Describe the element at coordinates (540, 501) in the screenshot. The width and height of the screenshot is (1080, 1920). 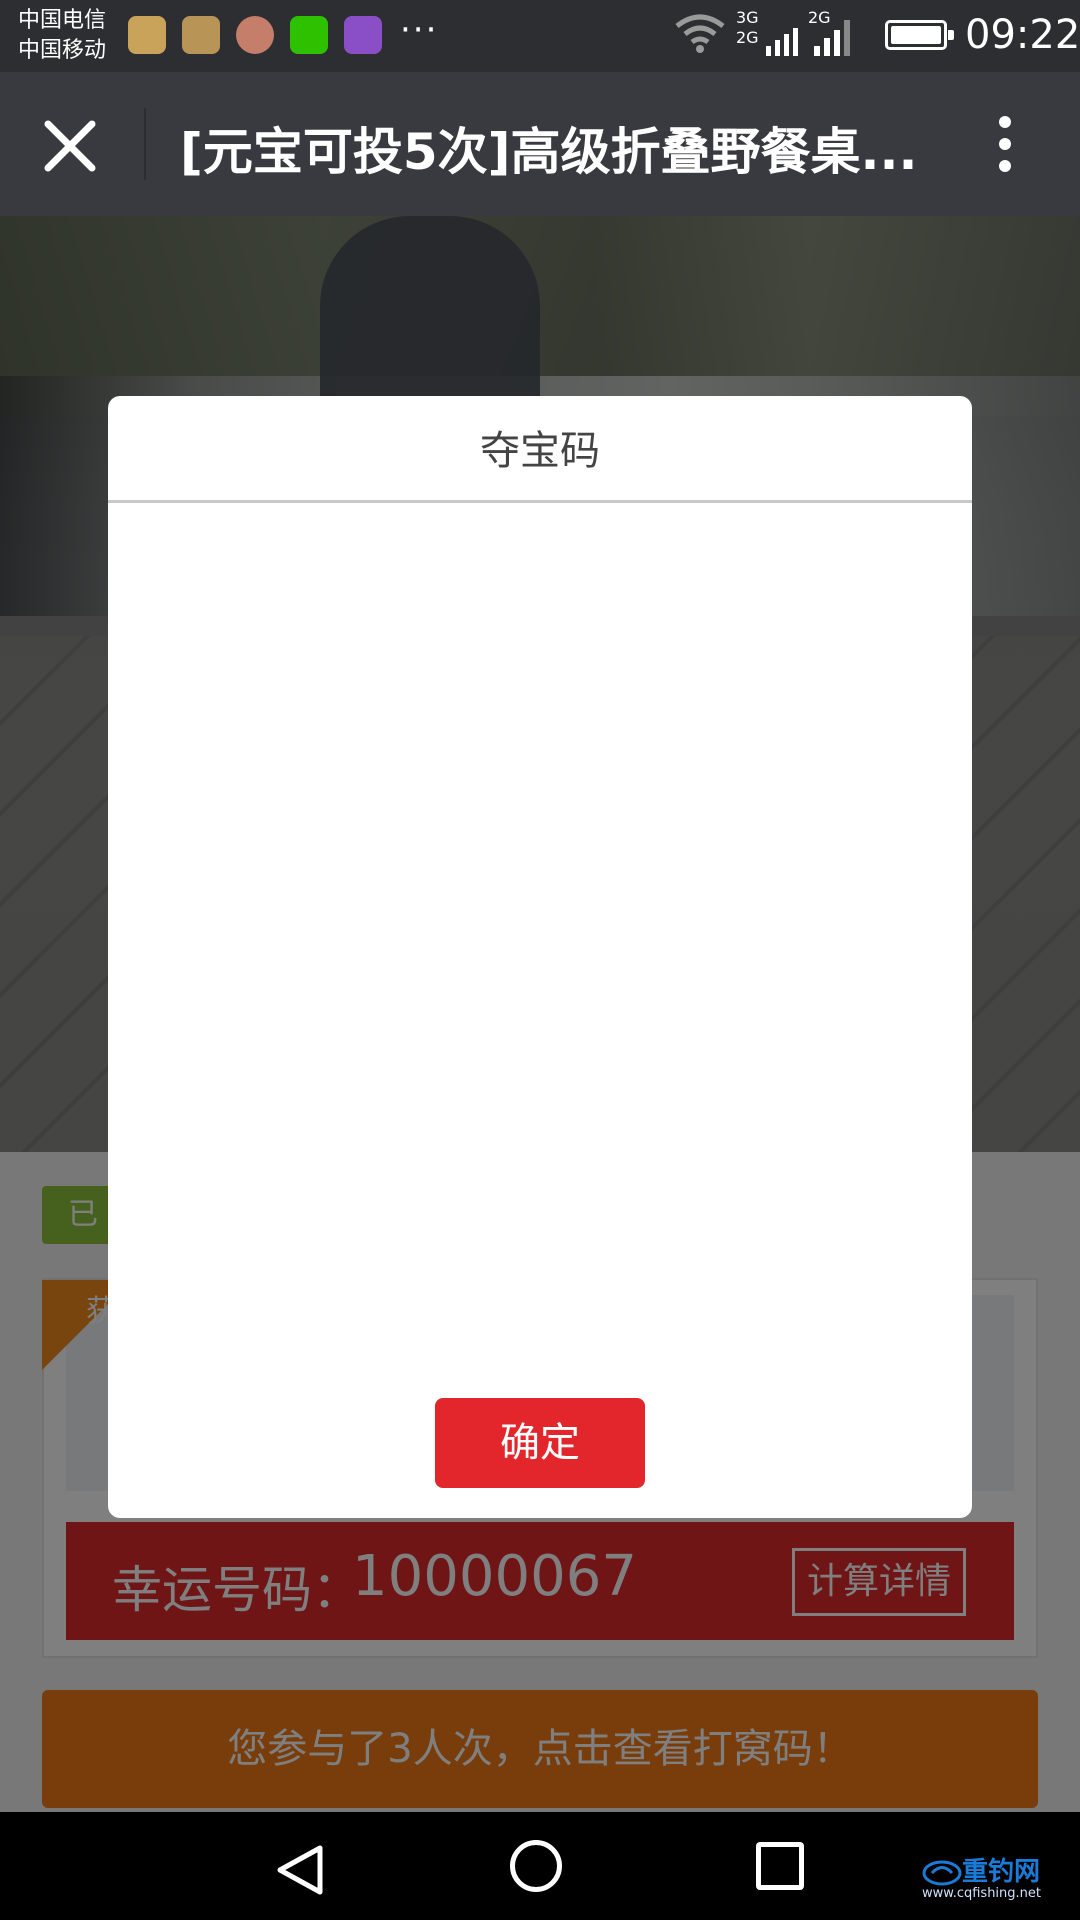
I see `dialog-divider` at that location.